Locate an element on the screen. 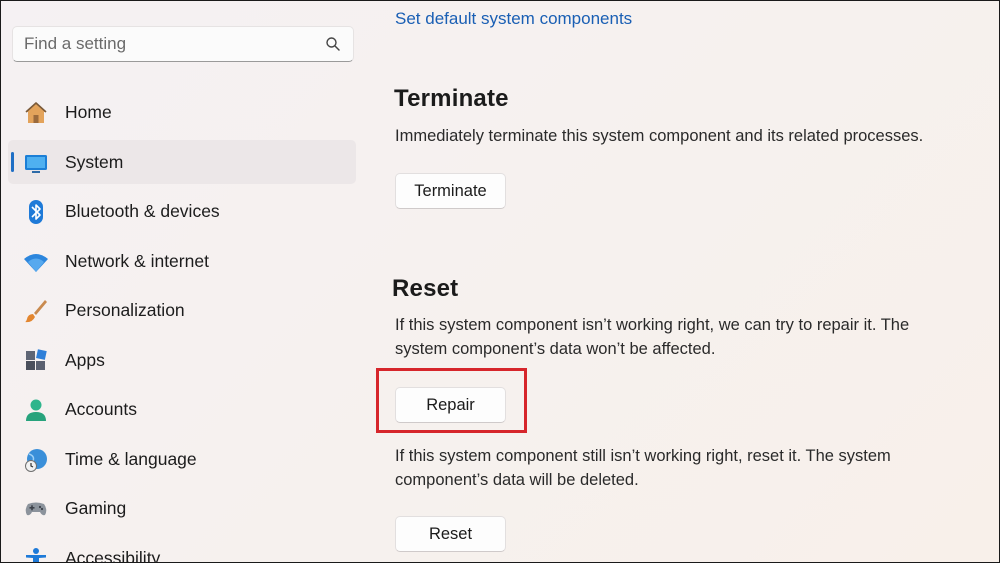 This screenshot has width=1000, height=563. sidebar-item-personalization: Personalization is located at coordinates (182, 310).